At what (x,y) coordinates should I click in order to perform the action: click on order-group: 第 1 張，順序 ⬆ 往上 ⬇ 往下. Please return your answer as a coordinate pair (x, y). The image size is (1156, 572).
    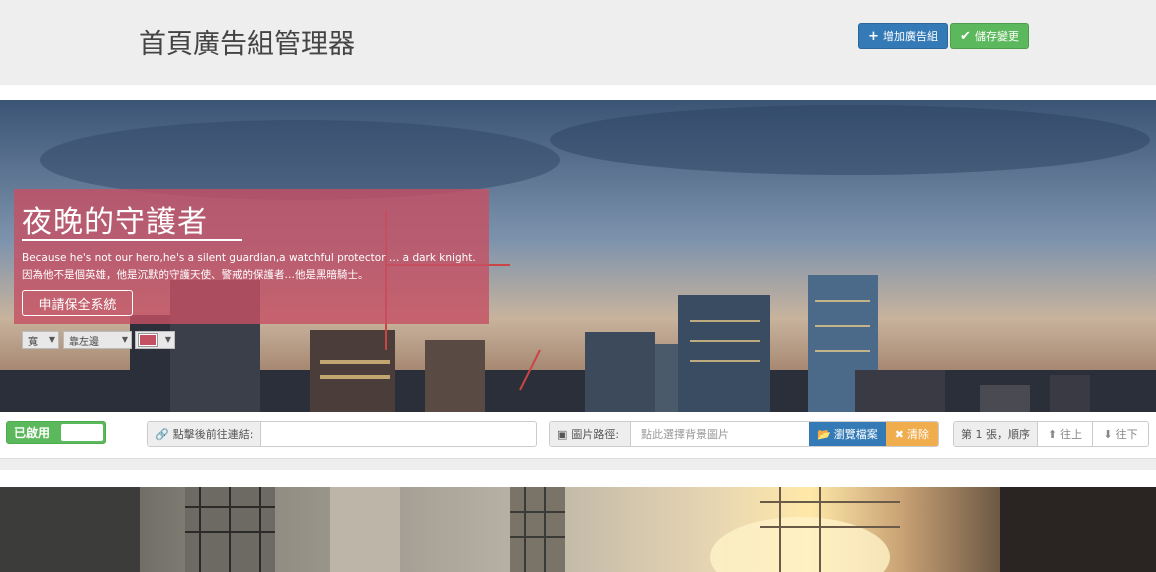
    Looking at the image, I should click on (1051, 434).